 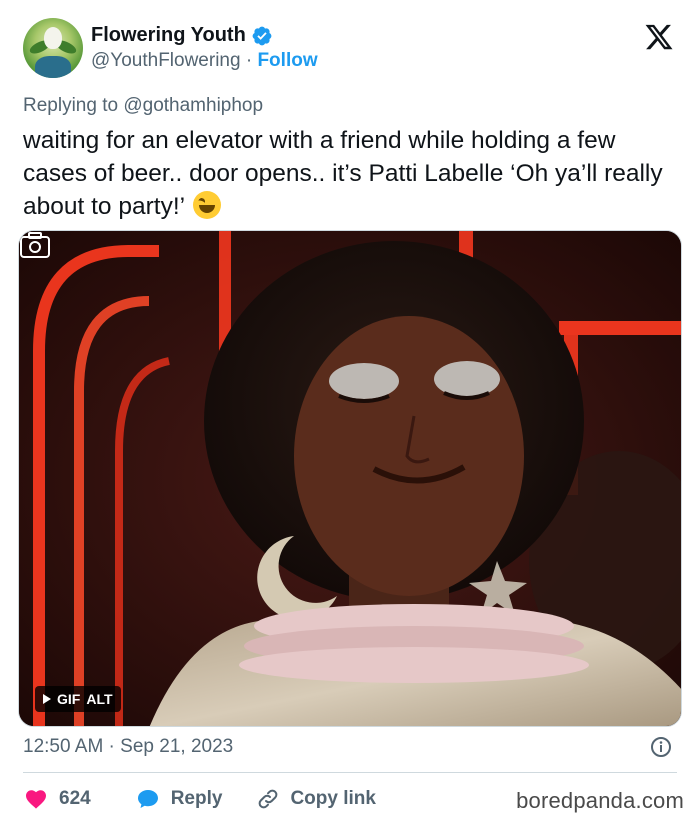 What do you see at coordinates (177, 746) in the screenshot?
I see `tweet-date: Sep 21, 2023` at bounding box center [177, 746].